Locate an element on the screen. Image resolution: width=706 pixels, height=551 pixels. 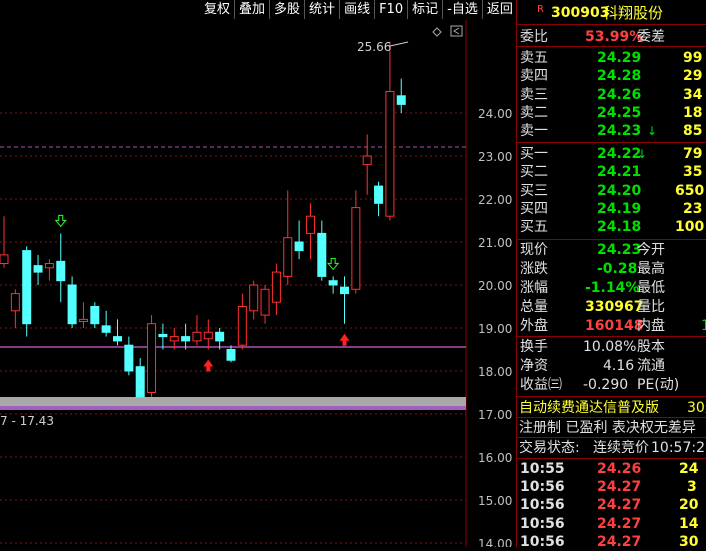
tick-vol: 24 is located at coordinates (689, 469).